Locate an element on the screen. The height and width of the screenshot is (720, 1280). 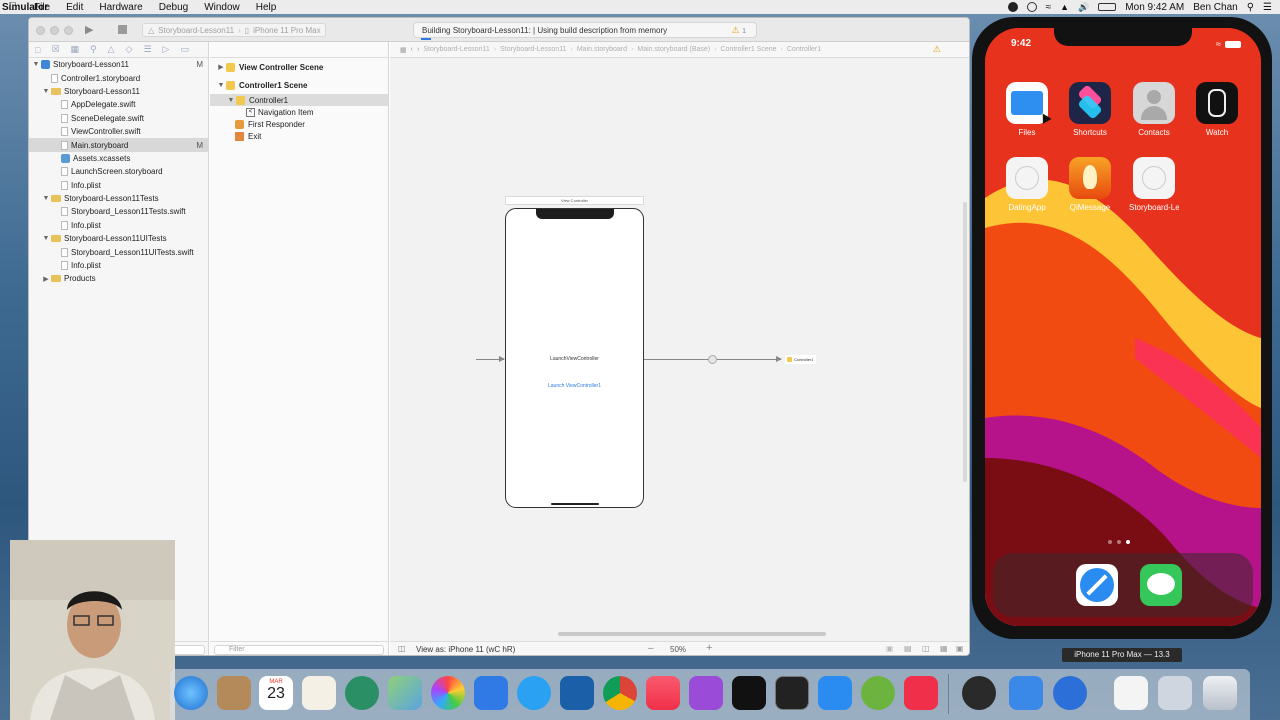
navigator-item: Storyboard_Lesson11Tests.swift is located at coordinates (118, 211).